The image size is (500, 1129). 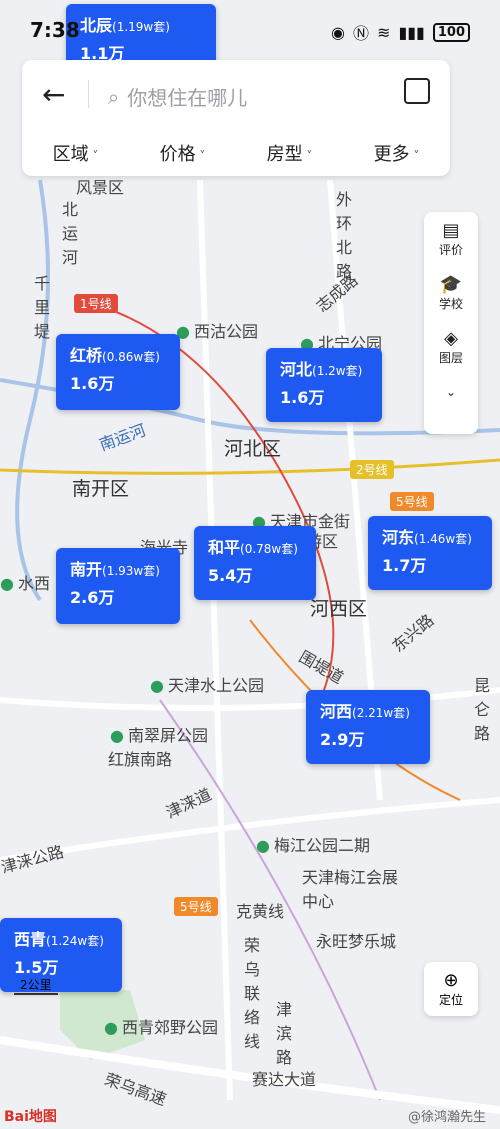 I want to click on map-label: 梅江公园二期, so click(x=313, y=844).